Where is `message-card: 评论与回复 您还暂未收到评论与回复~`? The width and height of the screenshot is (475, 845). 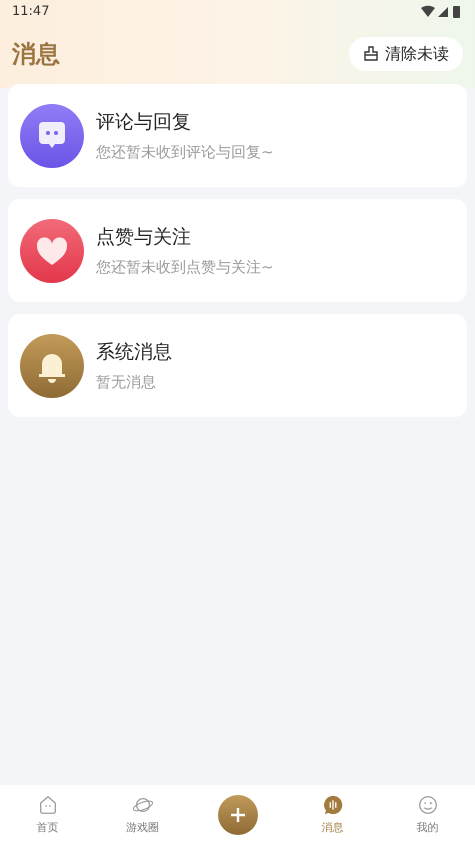
message-card: 评论与回复 您还暂未收到评论与回复~ is located at coordinates (237, 135).